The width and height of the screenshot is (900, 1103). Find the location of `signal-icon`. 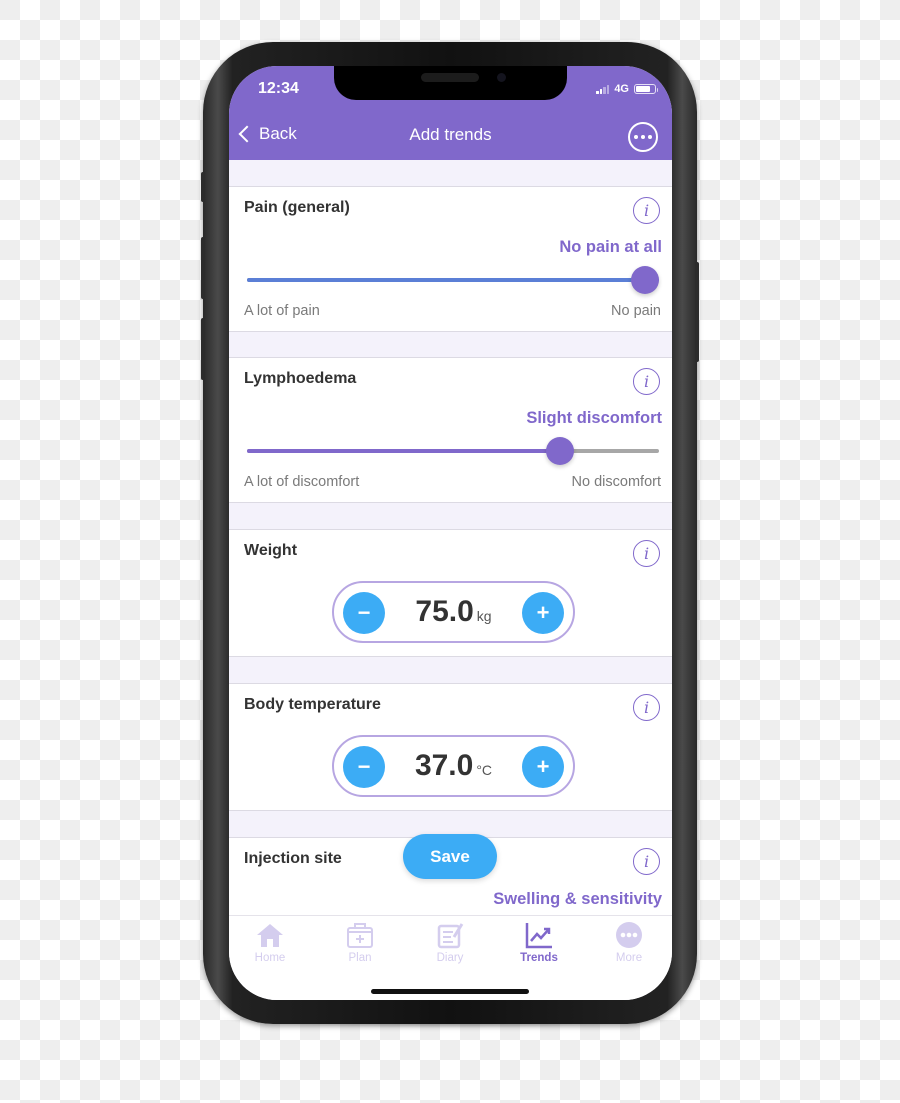

signal-icon is located at coordinates (603, 89).